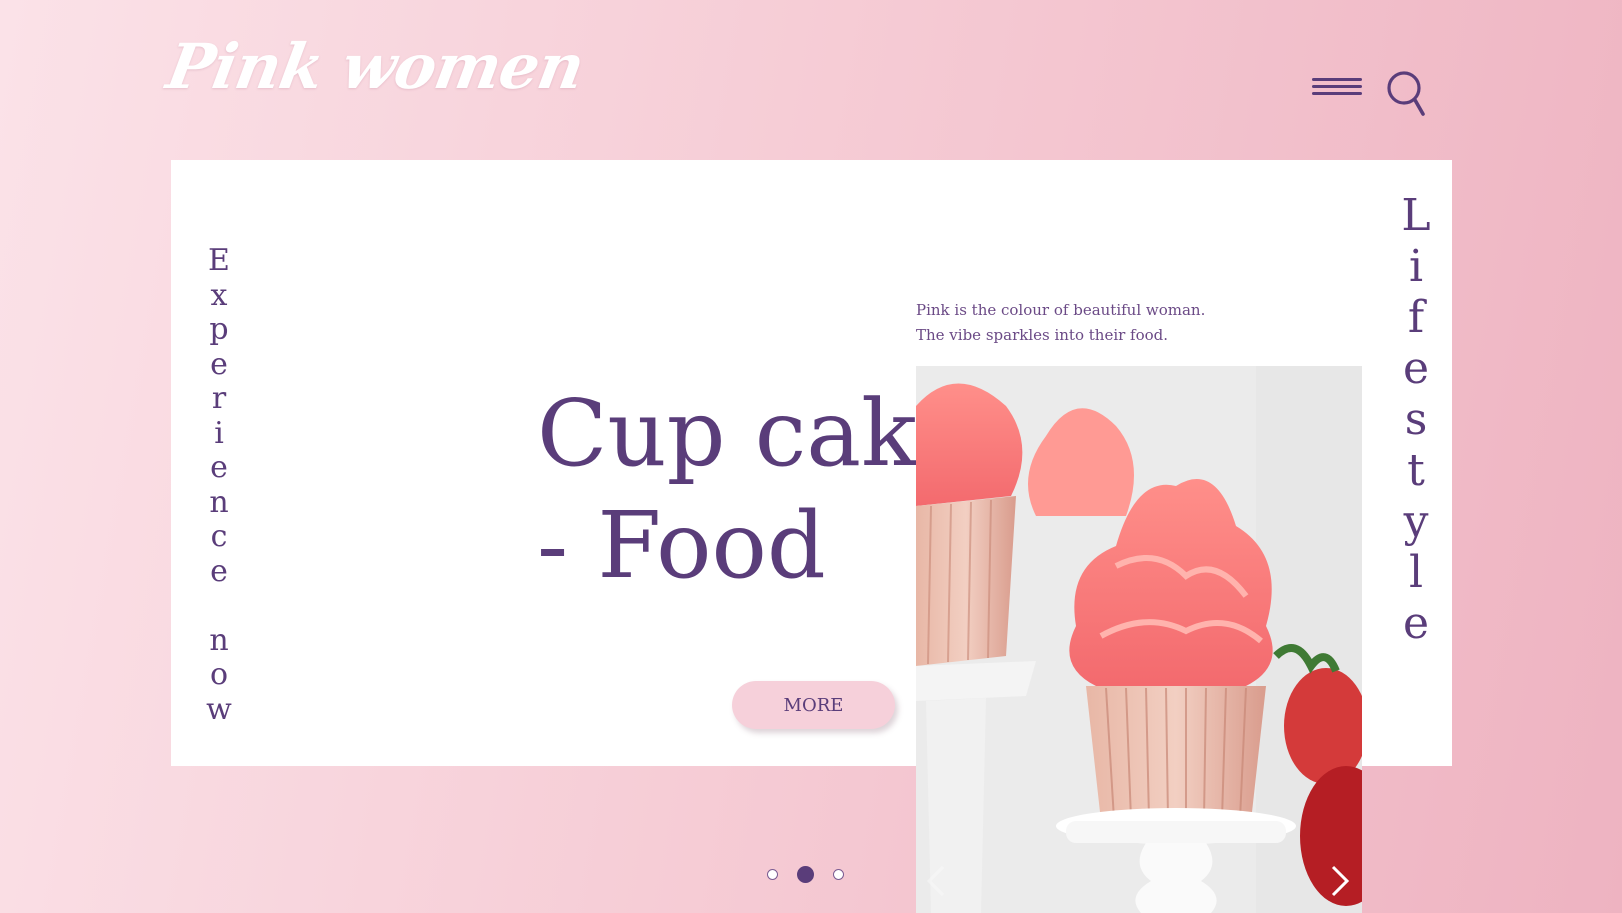 This screenshot has width=1622, height=913. Describe the element at coordinates (1416, 215) in the screenshot. I see `vertical-letter: L` at that location.